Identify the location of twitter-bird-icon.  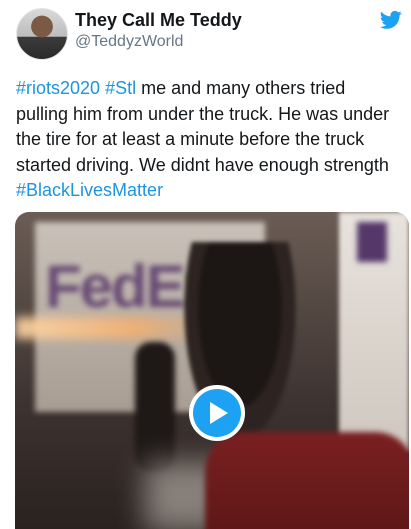
(391, 19).